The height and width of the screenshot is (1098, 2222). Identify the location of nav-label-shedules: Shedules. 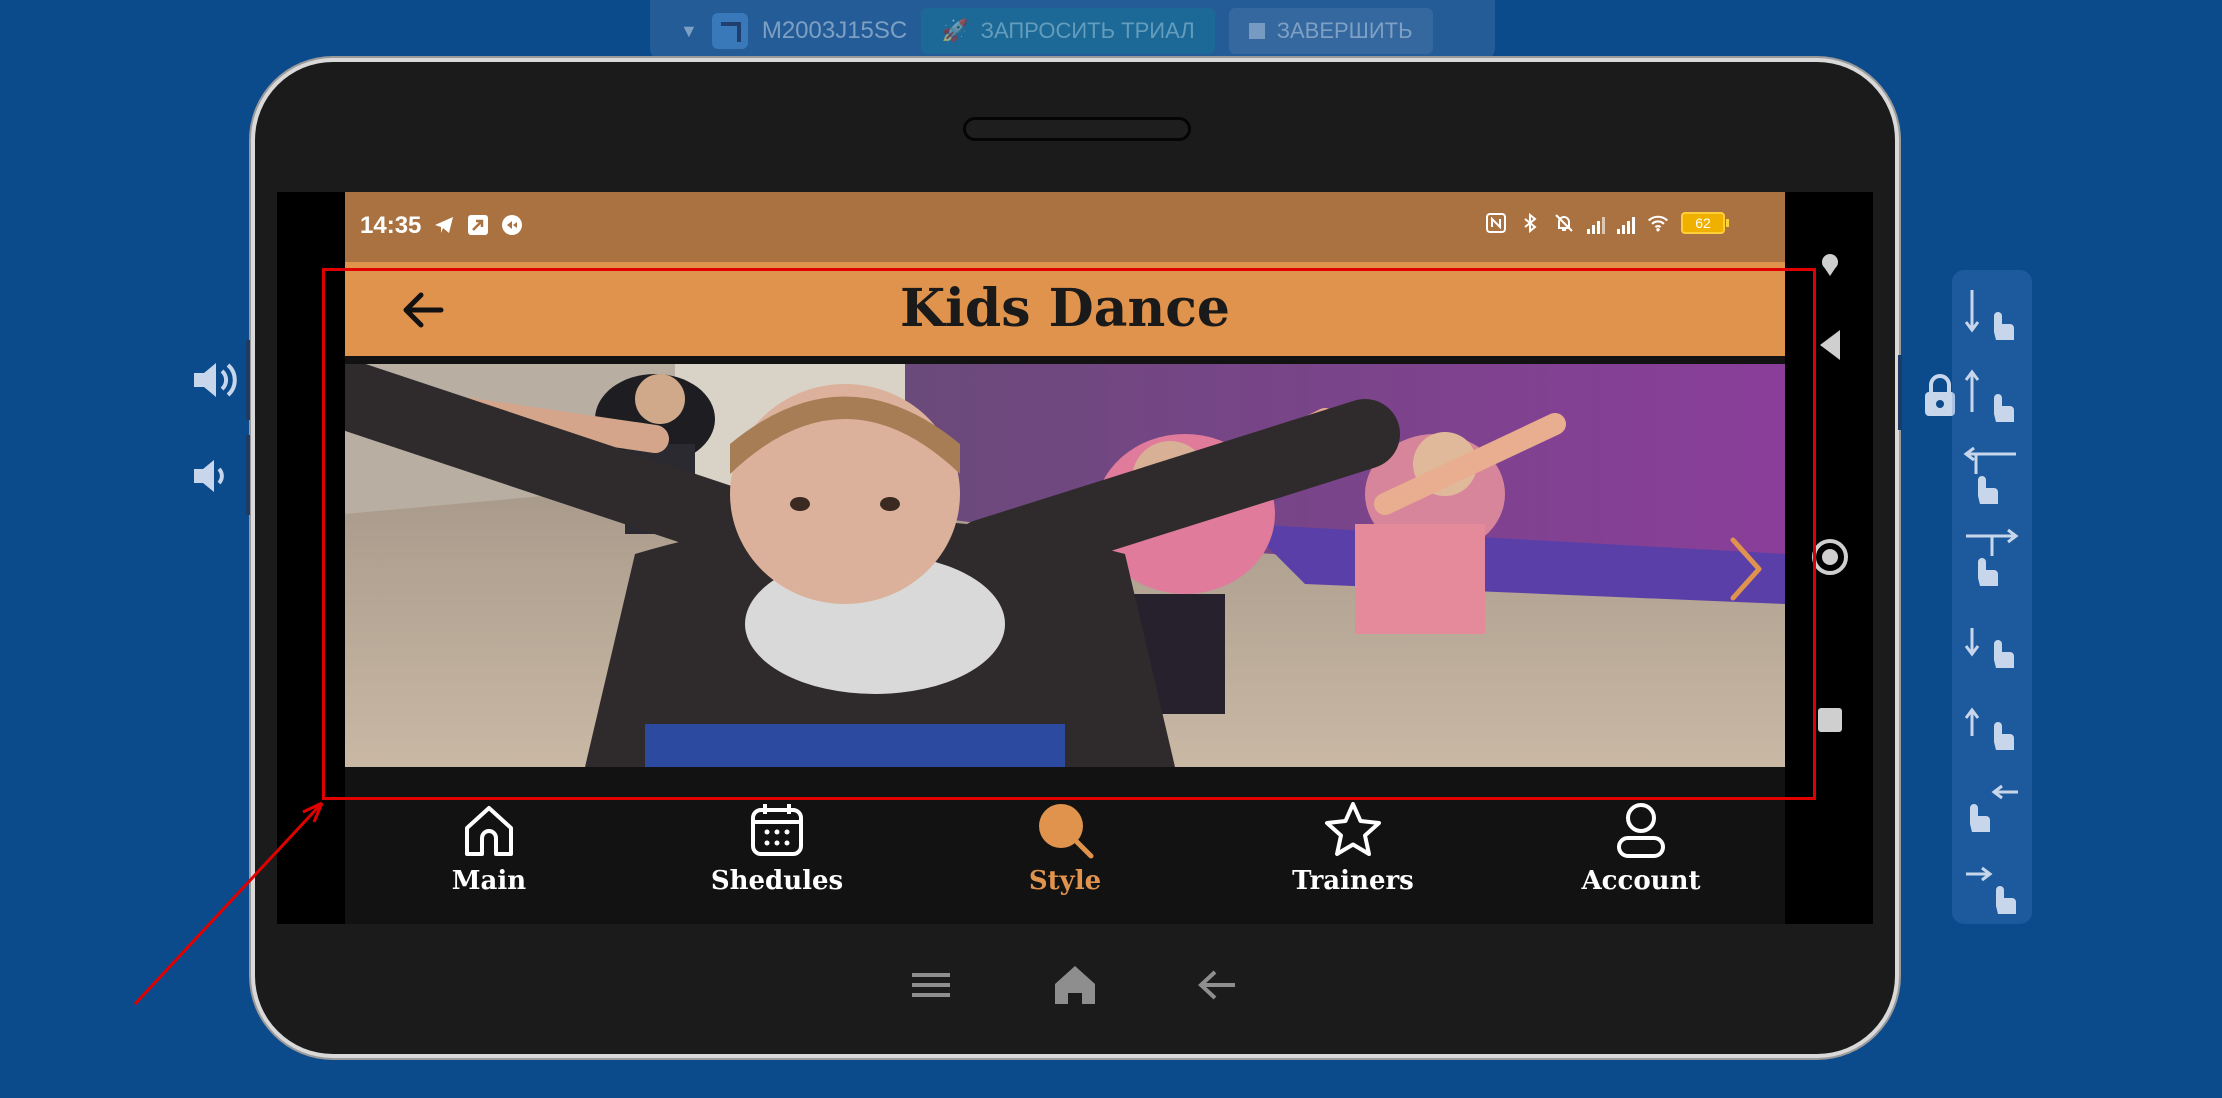
(777, 881).